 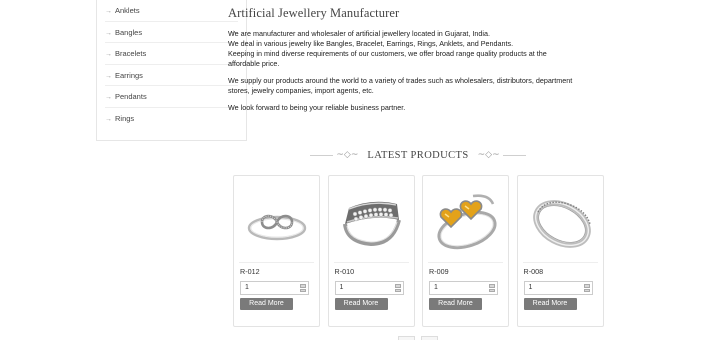 I want to click on section-title: LATEST PRODUCTS, so click(x=418, y=155).